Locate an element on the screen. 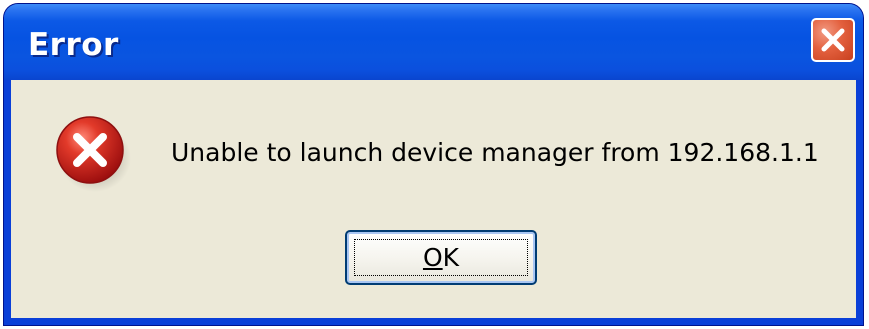 Image resolution: width=869 pixels, height=329 pixels. dialog-title: Error is located at coordinates (73, 45).